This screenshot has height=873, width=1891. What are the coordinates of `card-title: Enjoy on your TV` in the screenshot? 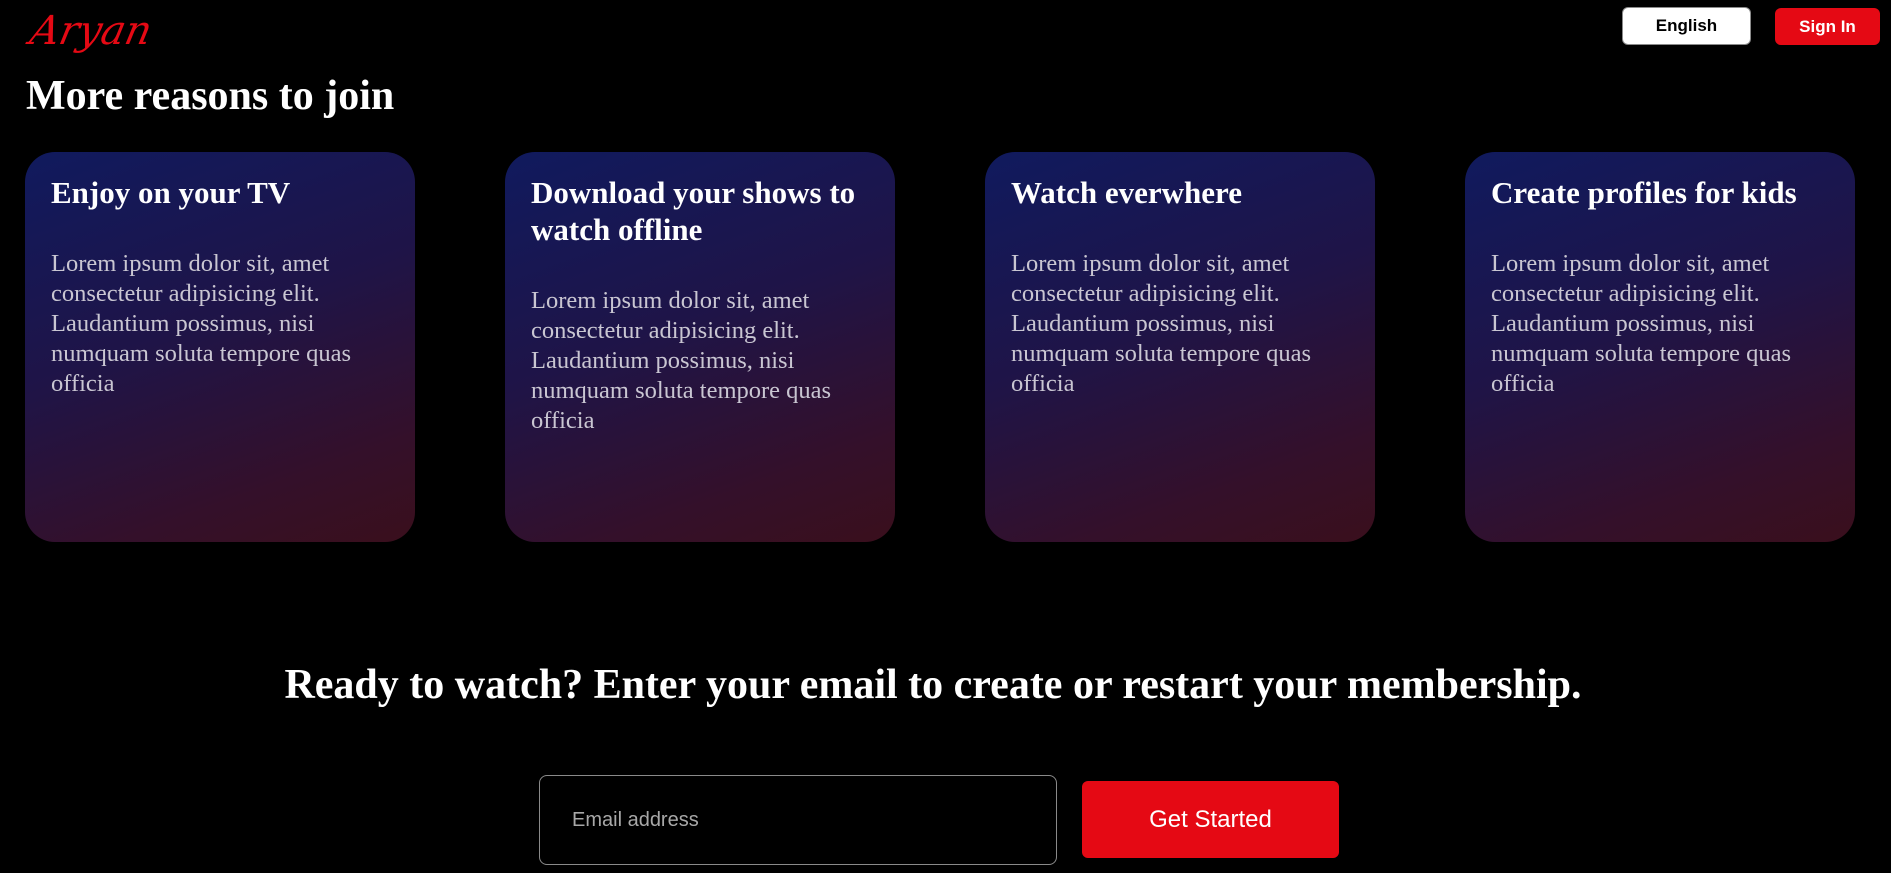 It's located at (171, 192).